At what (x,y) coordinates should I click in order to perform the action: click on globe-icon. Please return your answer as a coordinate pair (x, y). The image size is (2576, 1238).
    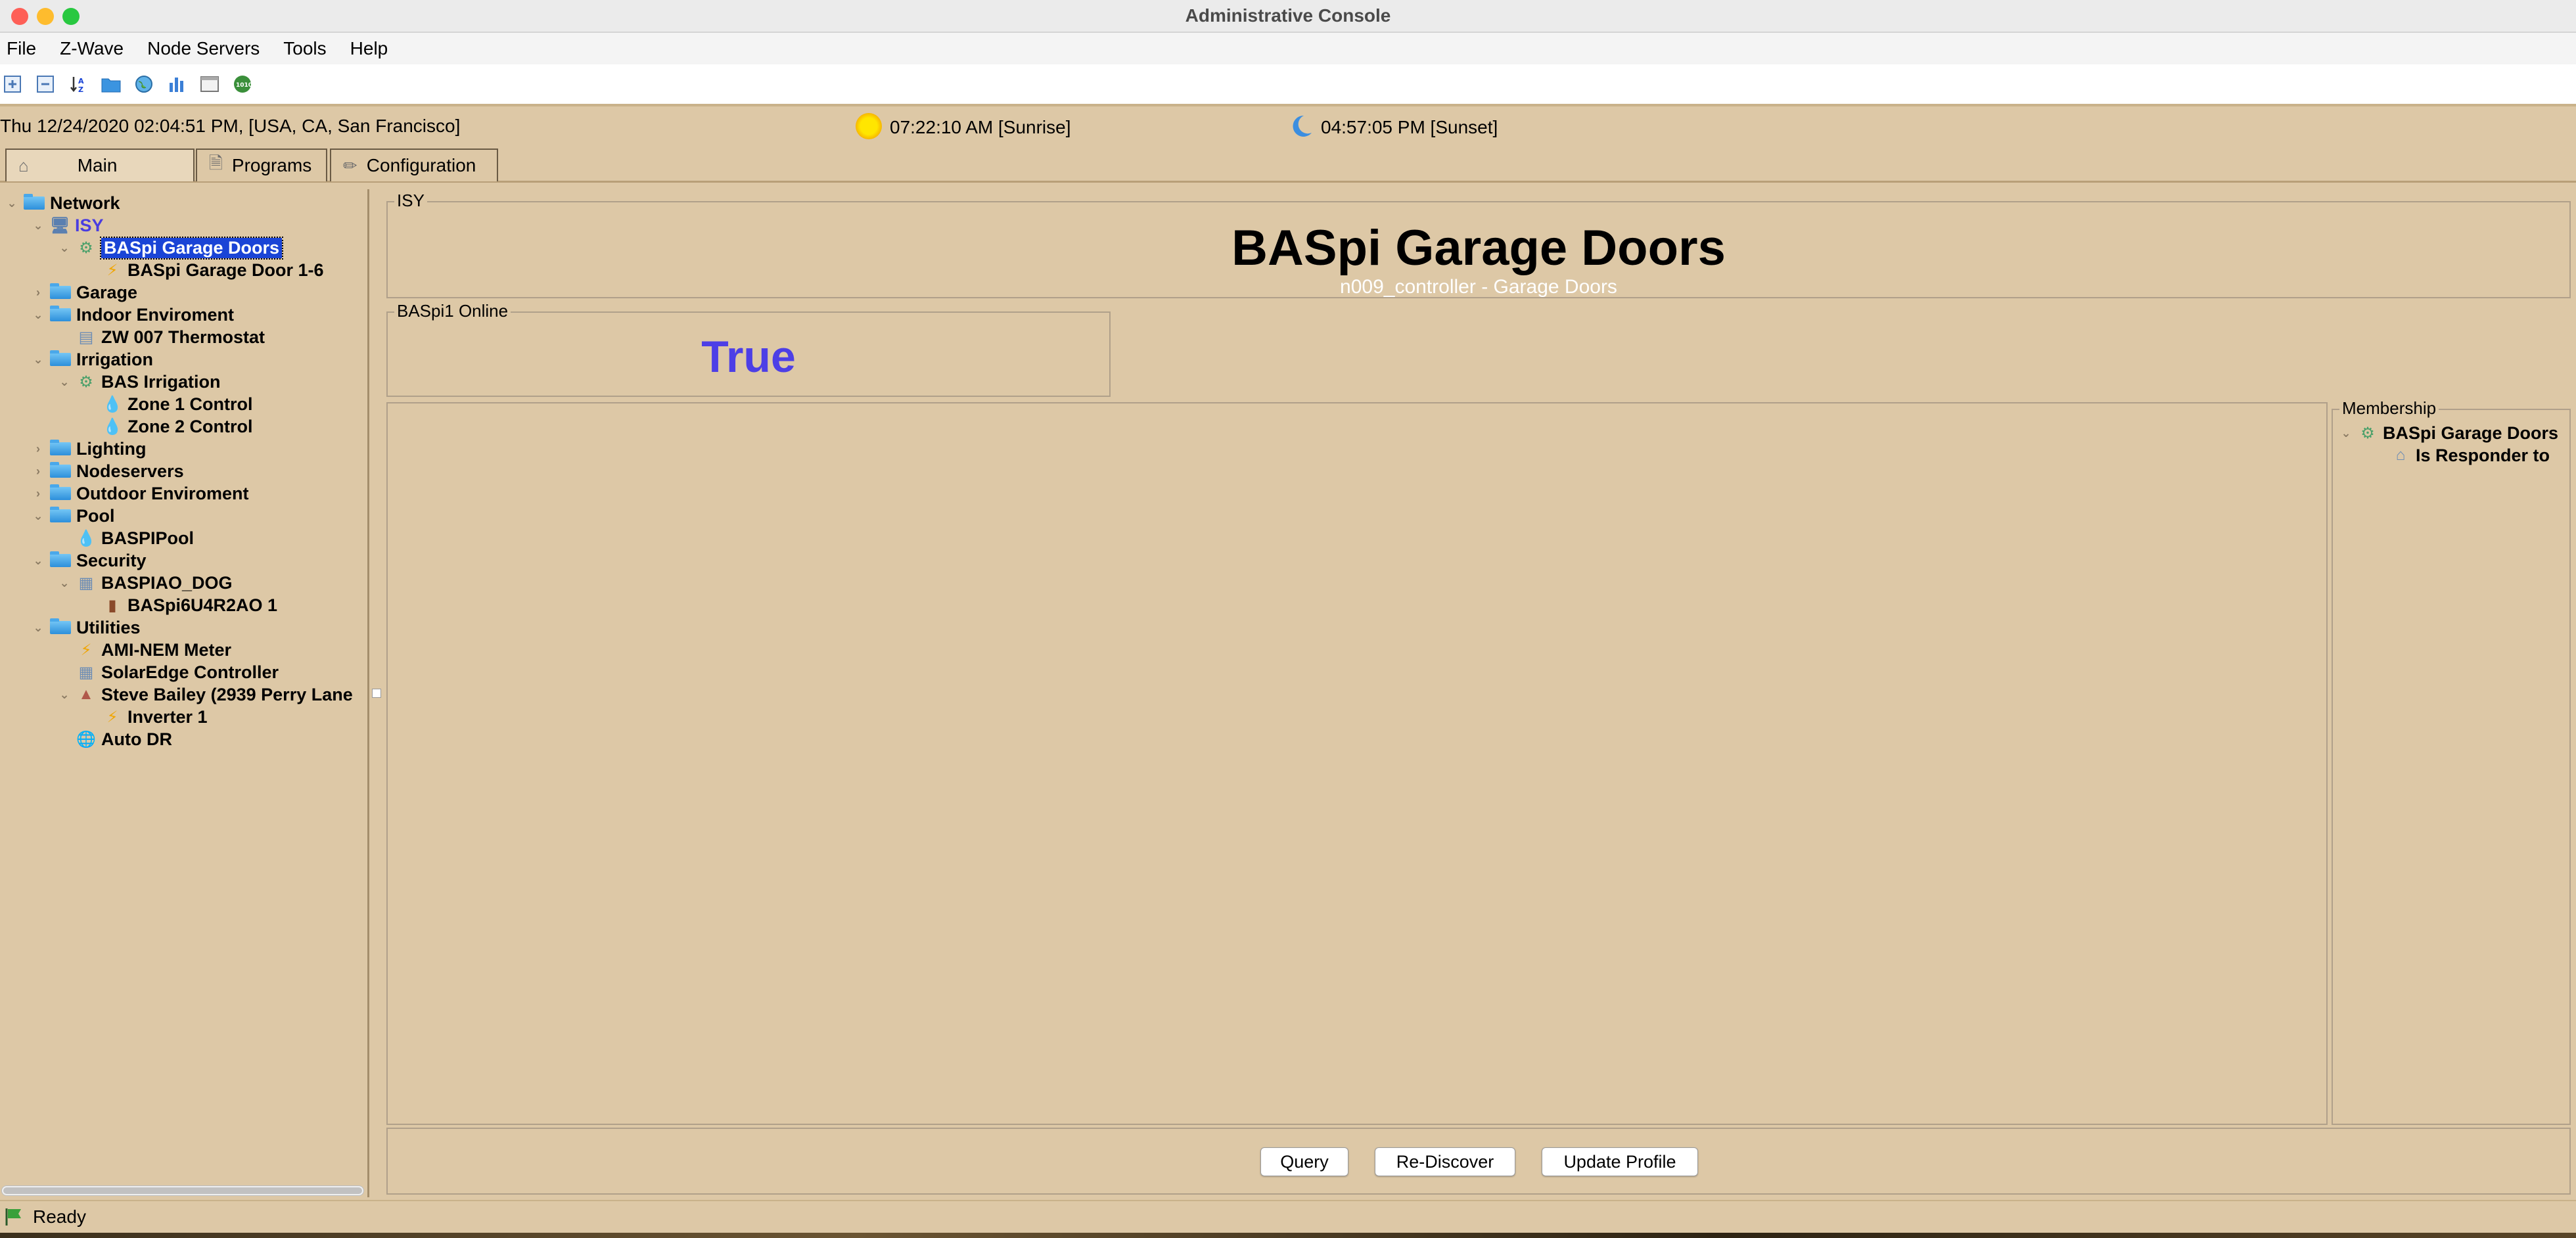
    Looking at the image, I should click on (144, 84).